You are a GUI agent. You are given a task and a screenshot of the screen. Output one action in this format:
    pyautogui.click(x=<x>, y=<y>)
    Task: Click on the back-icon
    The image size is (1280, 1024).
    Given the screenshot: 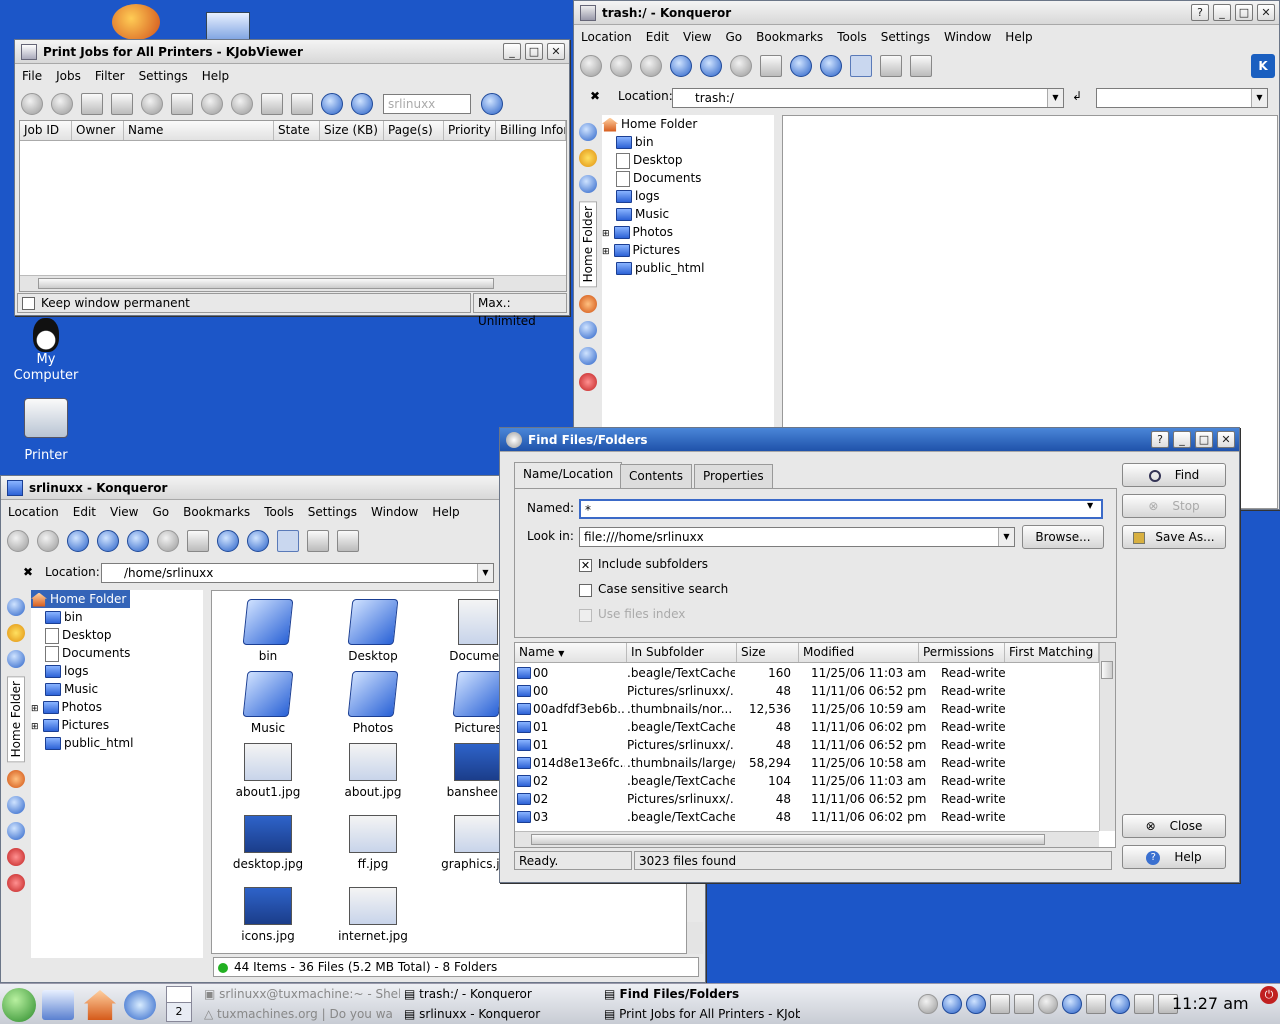 What is the action you would take?
    pyautogui.click(x=18, y=541)
    